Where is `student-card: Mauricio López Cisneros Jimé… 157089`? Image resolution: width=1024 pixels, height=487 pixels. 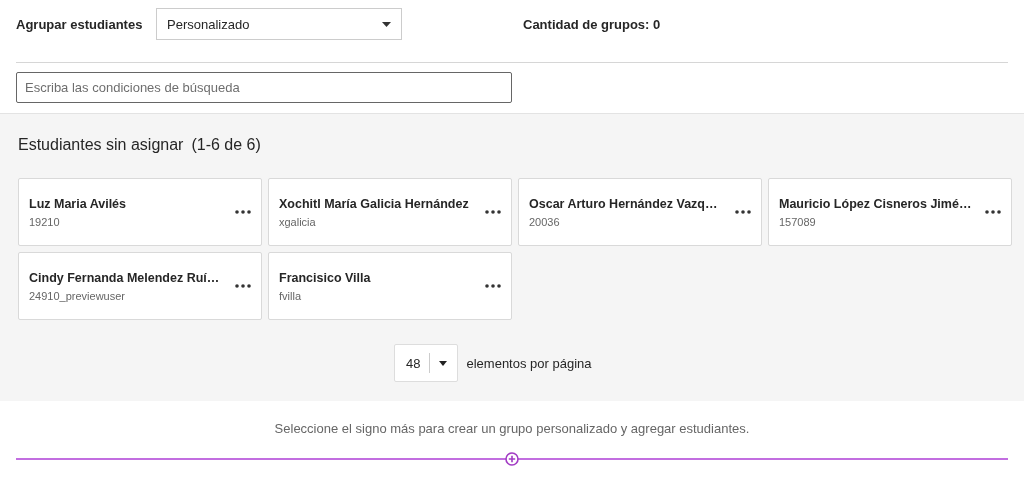 student-card: Mauricio López Cisneros Jimé… 157089 is located at coordinates (890, 212).